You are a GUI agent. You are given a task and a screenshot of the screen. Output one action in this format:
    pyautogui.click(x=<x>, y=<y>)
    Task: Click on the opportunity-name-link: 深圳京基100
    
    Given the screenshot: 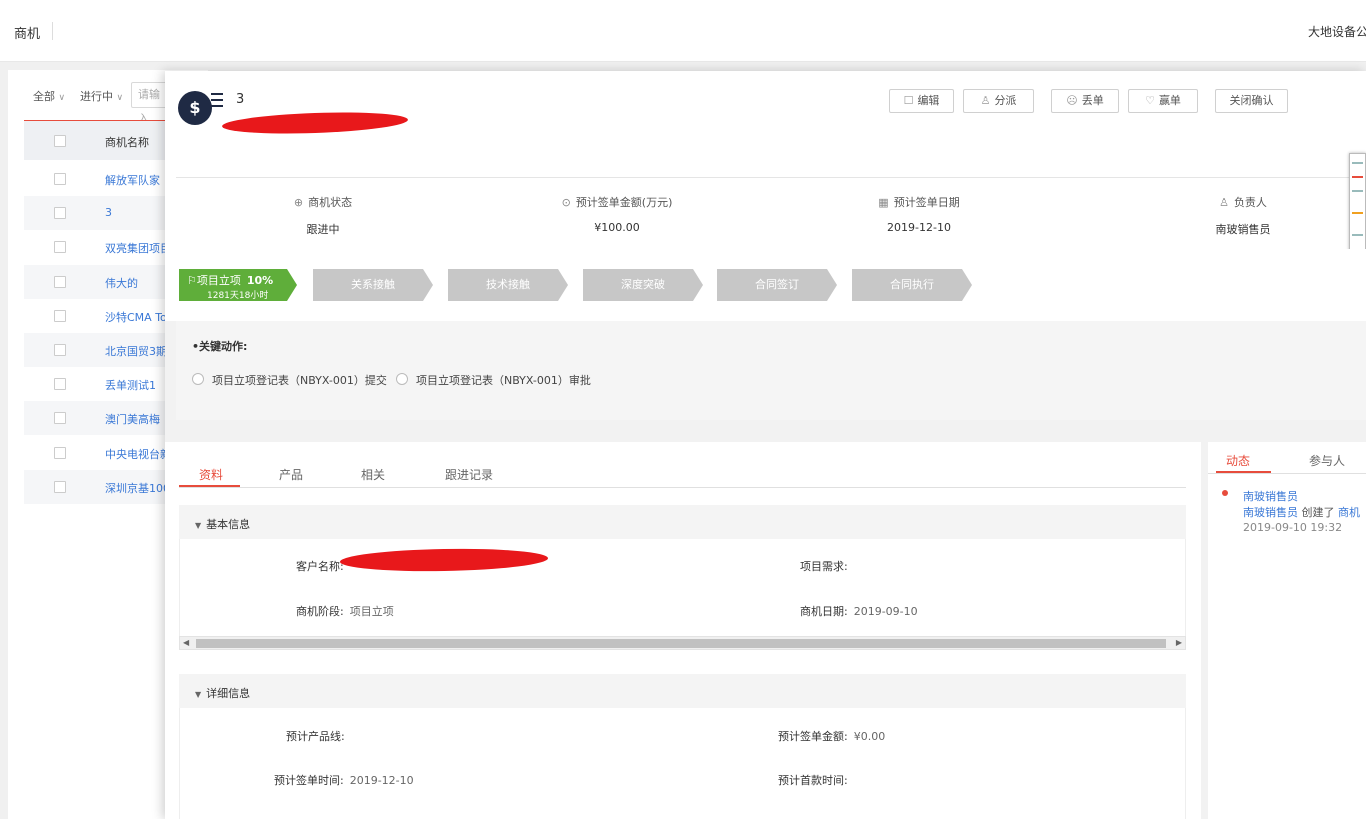 What is the action you would take?
    pyautogui.click(x=137, y=488)
    